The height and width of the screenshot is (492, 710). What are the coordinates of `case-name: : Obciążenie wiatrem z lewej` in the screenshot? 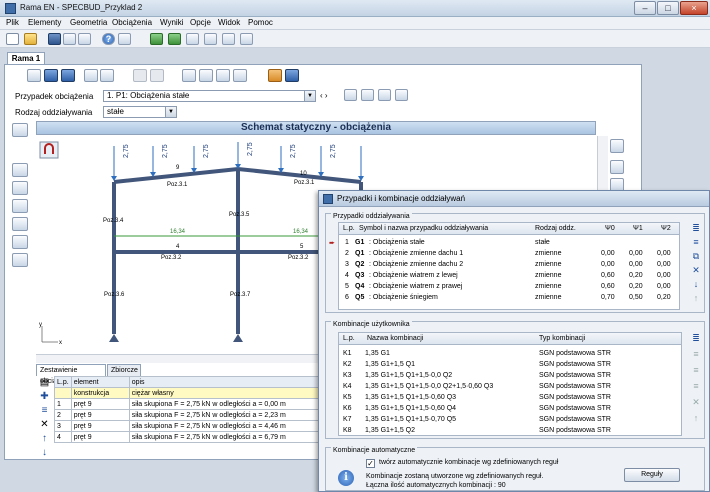 It's located at (413, 275).